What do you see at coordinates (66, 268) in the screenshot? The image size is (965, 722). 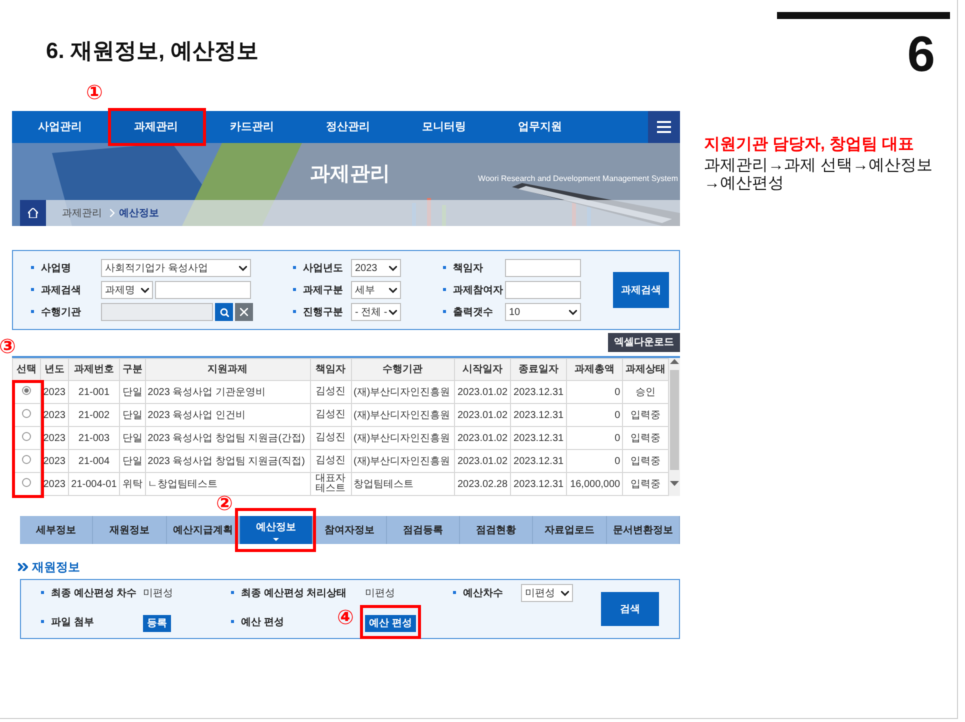 I see `field-label: 사업명` at bounding box center [66, 268].